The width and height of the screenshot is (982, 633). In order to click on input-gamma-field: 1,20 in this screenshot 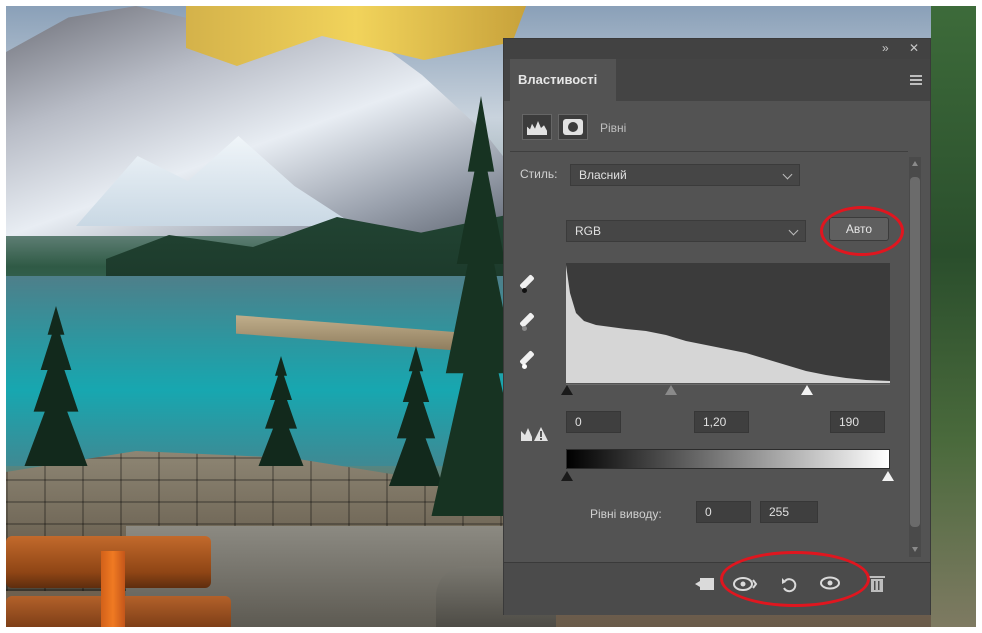, I will do `click(721, 422)`.